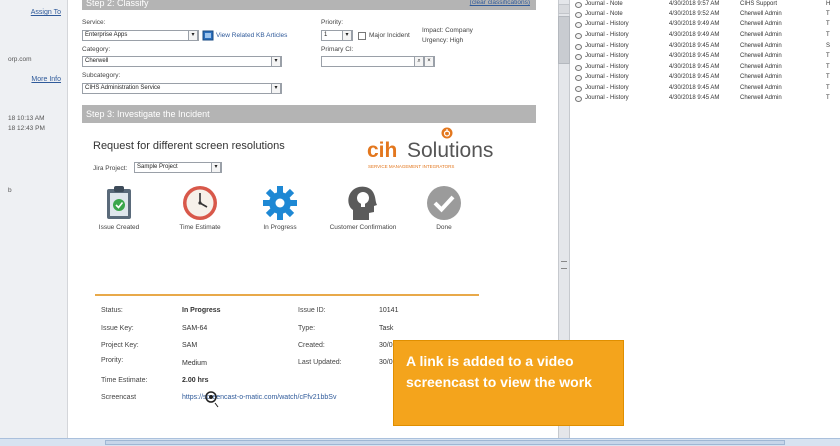 This screenshot has height=446, width=840. Describe the element at coordinates (190, 345) in the screenshot. I see `project-key-value: SAM` at that location.